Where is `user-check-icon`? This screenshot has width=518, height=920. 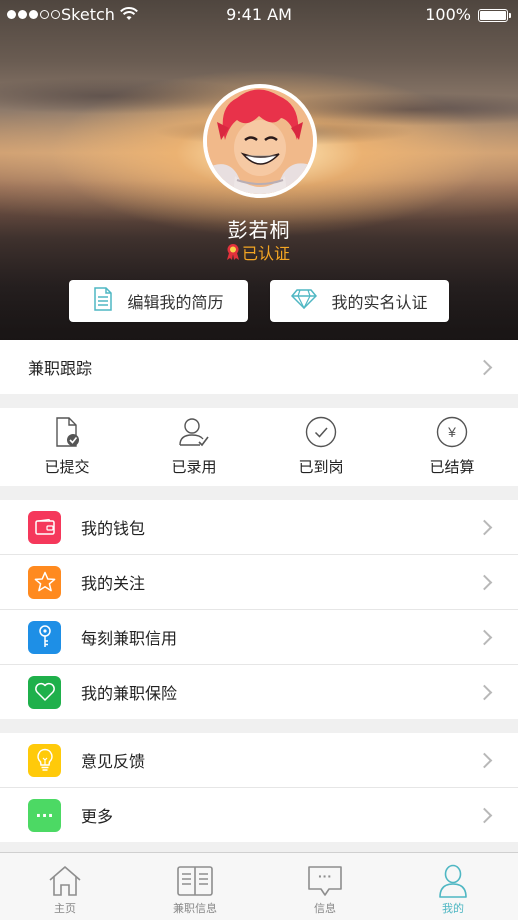 user-check-icon is located at coordinates (194, 432).